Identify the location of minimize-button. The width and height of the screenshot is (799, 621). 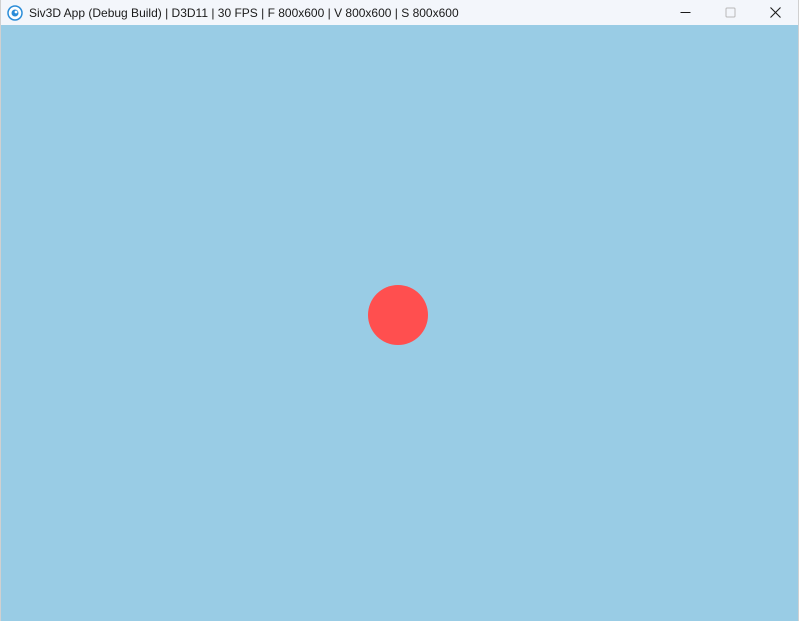
(685, 12).